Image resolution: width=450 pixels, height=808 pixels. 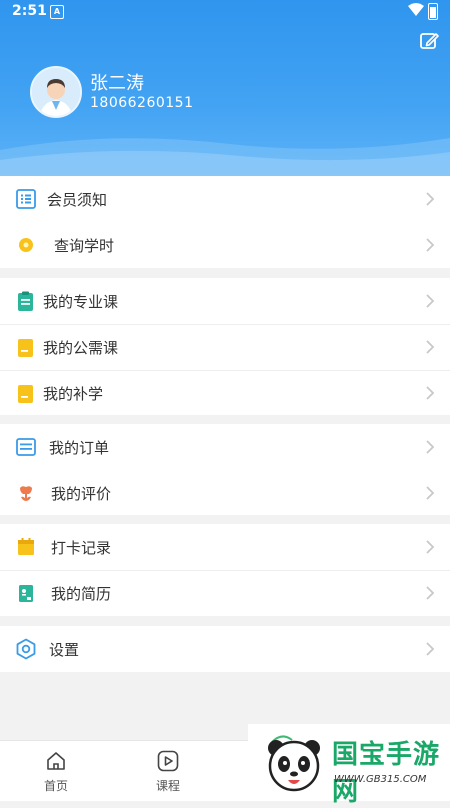 What do you see at coordinates (225, 447) in the screenshot?
I see `menu-item-my-orders: 我的订单` at bounding box center [225, 447].